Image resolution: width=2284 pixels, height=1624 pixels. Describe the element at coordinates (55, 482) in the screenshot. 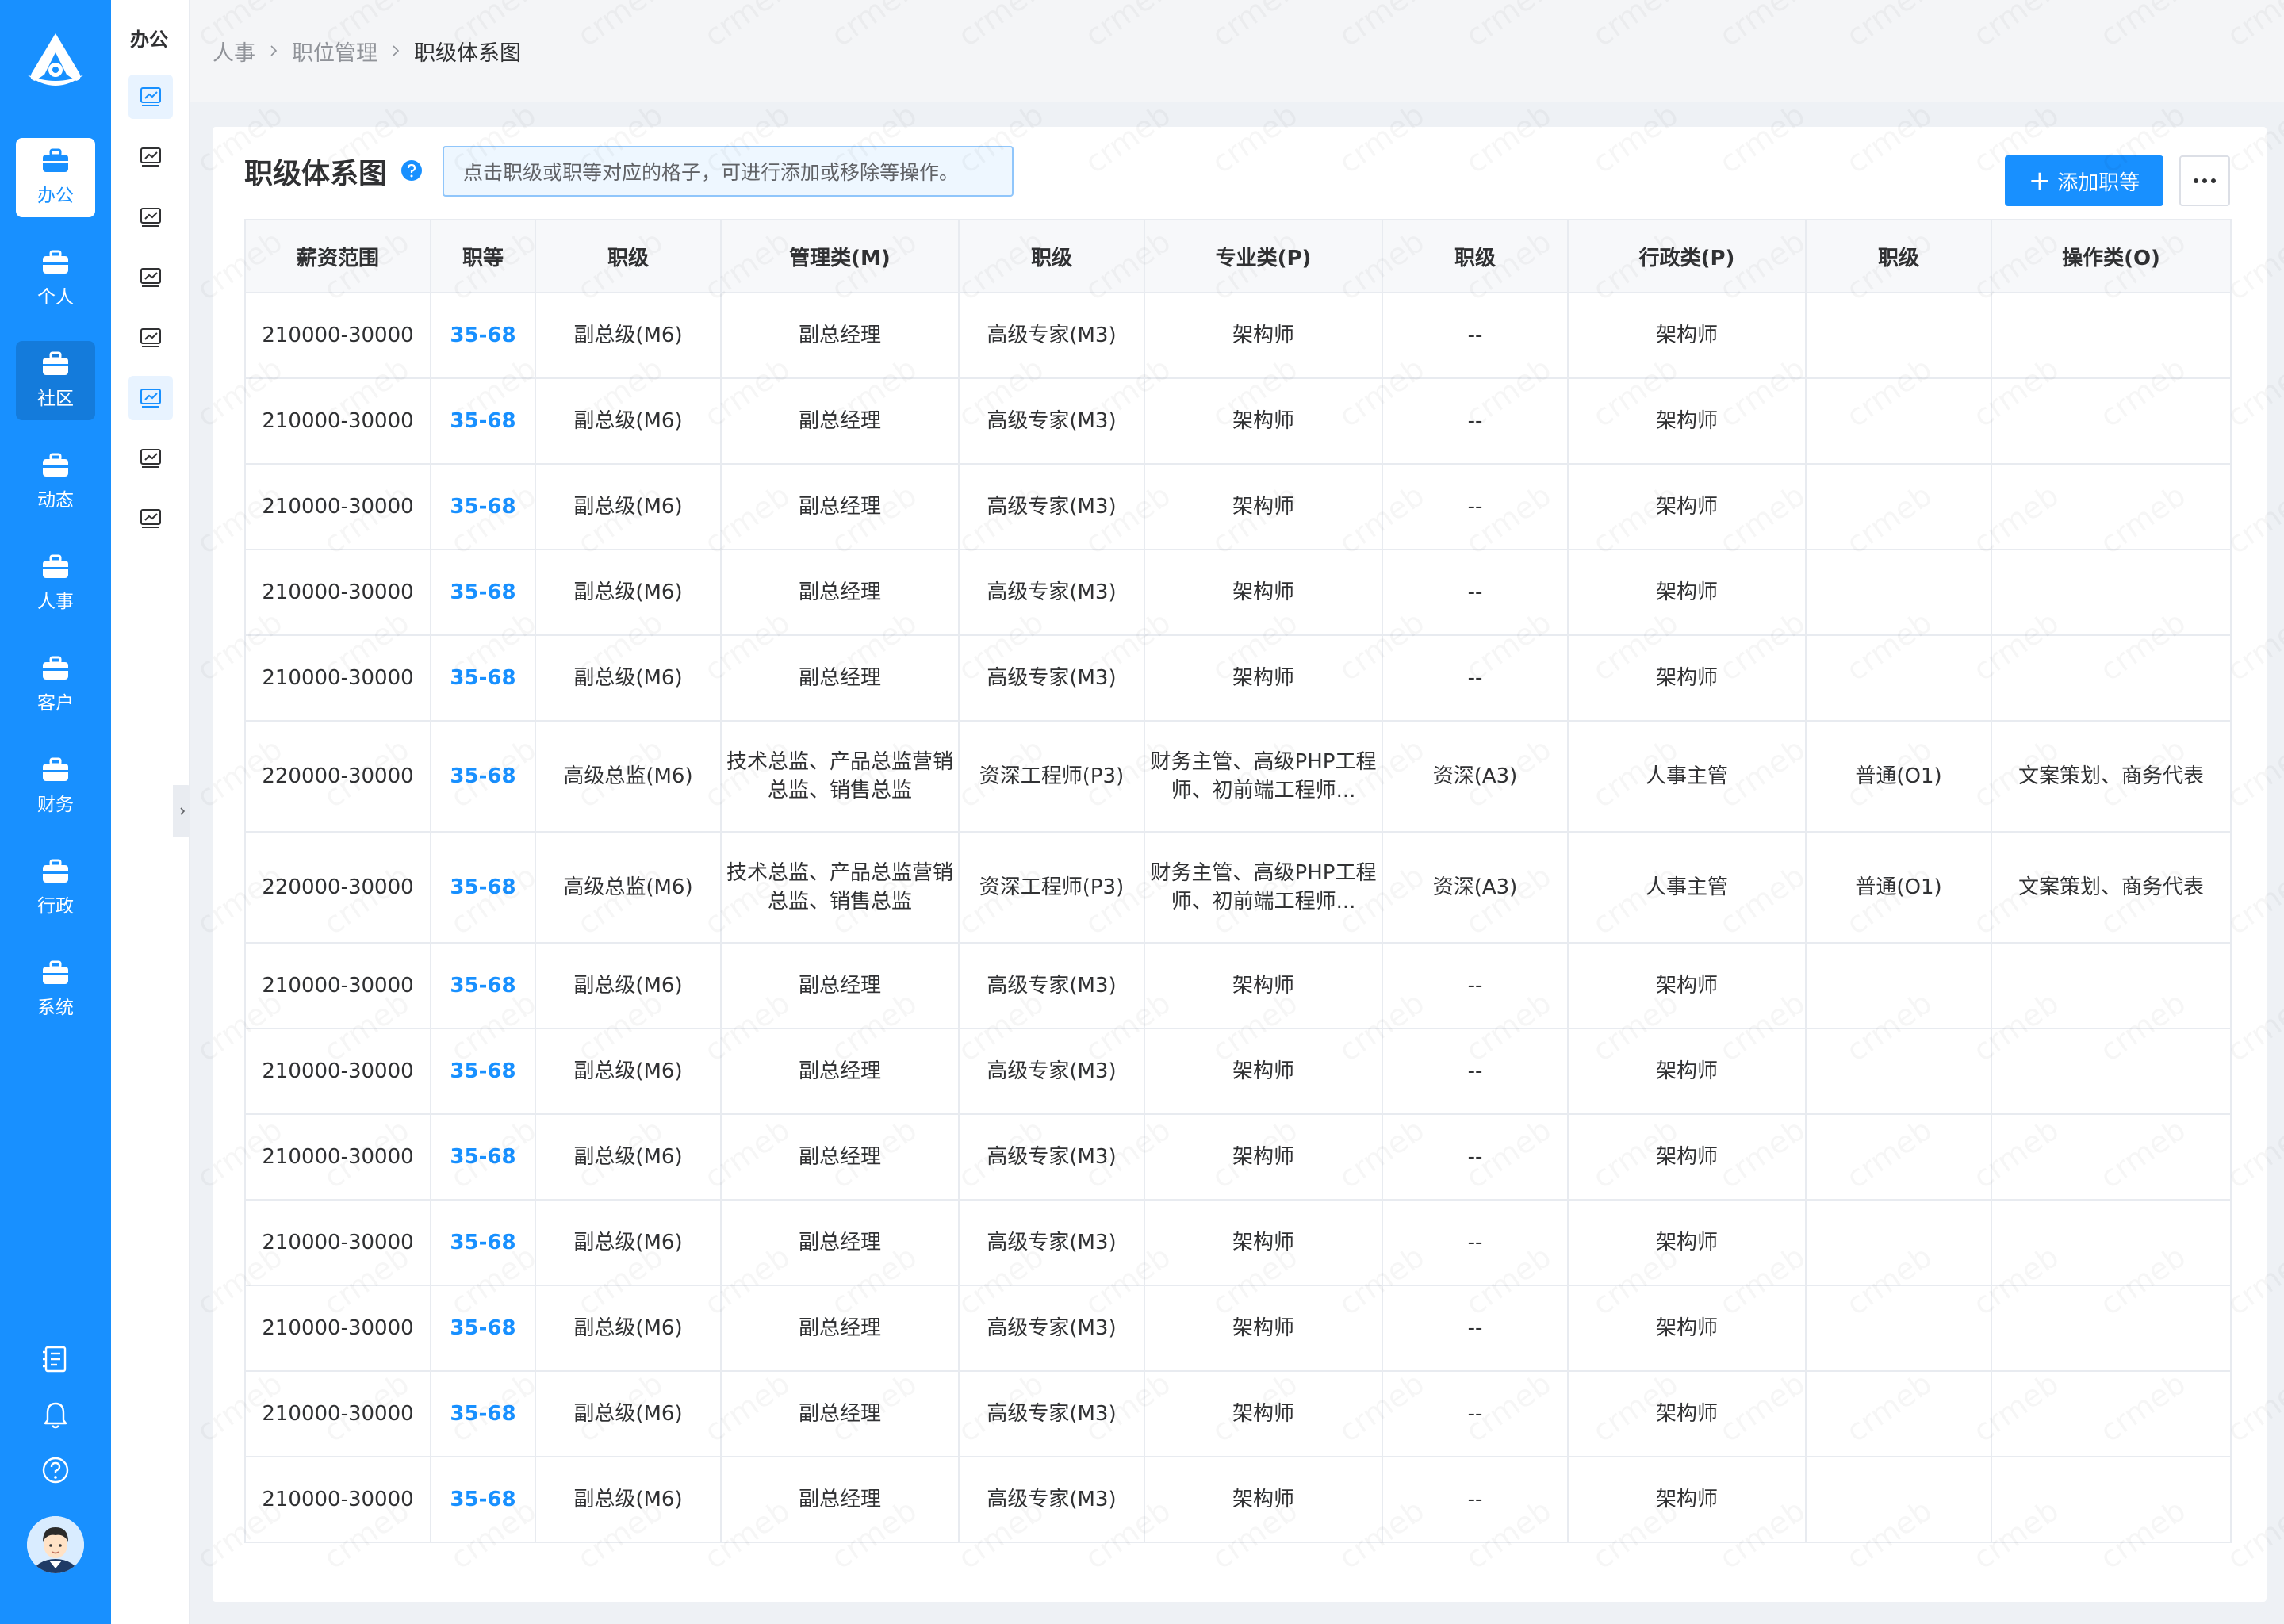

I see `sidebar-item: 动态` at that location.